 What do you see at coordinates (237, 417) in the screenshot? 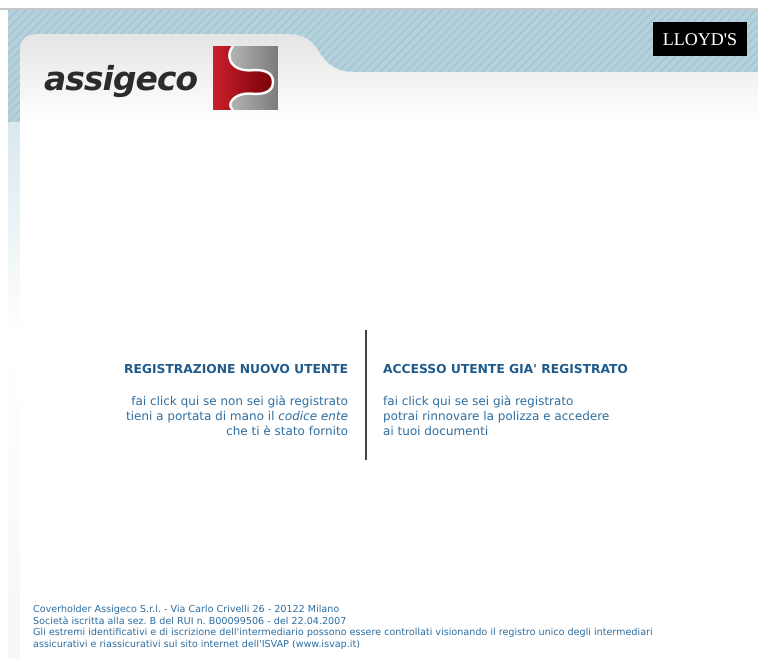
I see `section-link: fai click qui se non sei già registrato tieni a portata di mano il codice ente che ti è stato fornito` at bounding box center [237, 417].